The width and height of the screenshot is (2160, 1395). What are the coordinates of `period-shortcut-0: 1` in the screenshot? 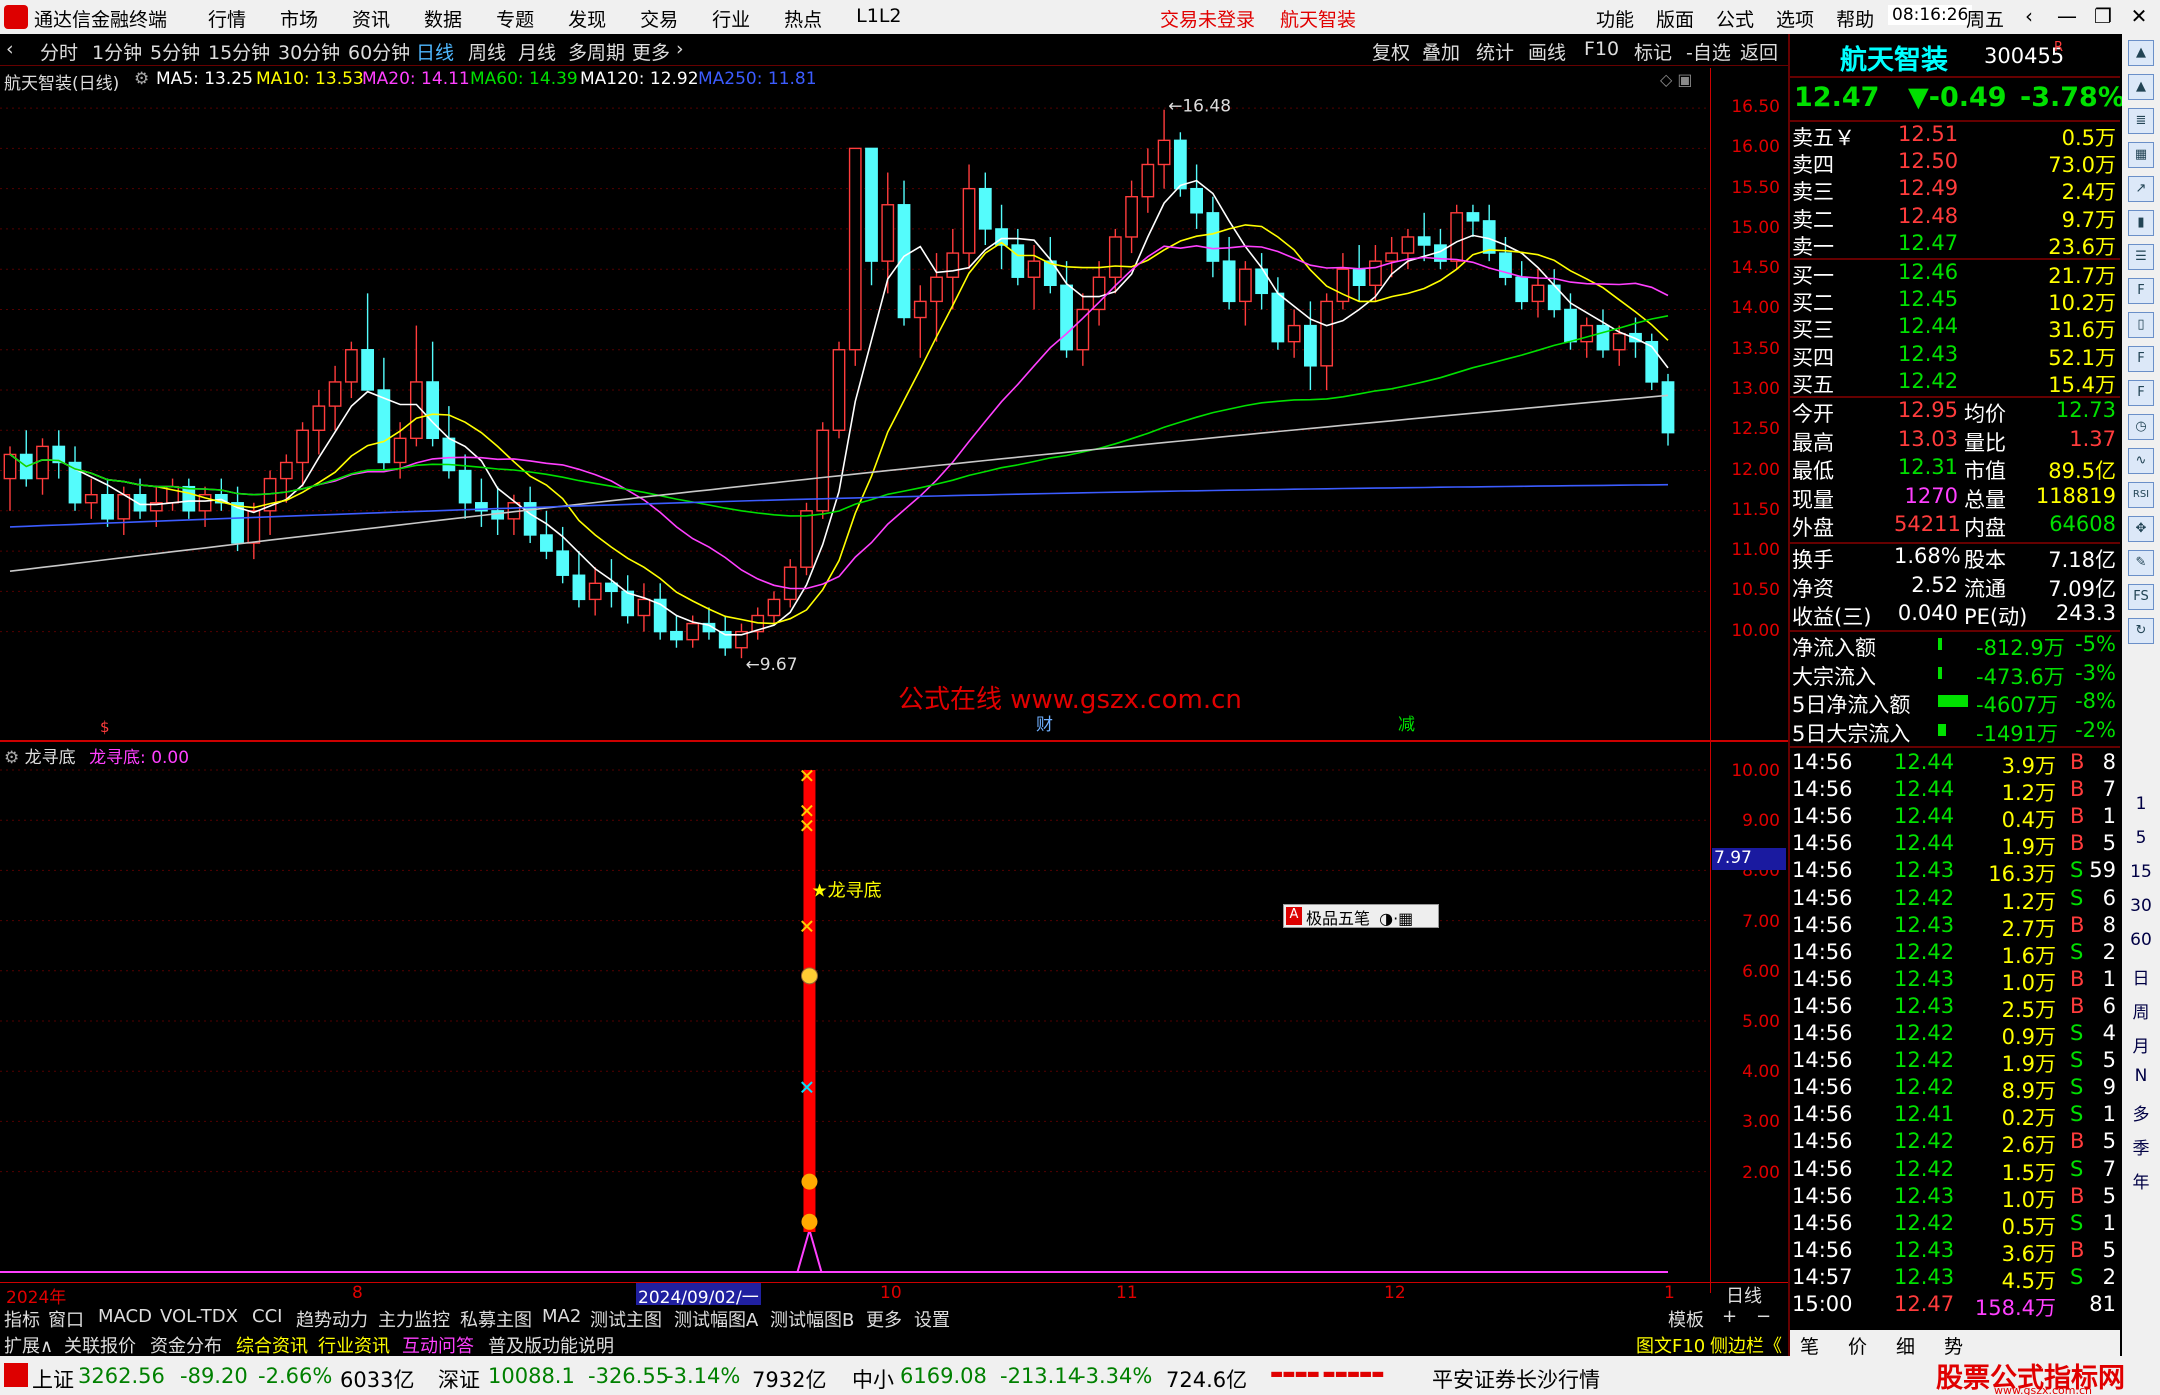 It's located at (2141, 804).